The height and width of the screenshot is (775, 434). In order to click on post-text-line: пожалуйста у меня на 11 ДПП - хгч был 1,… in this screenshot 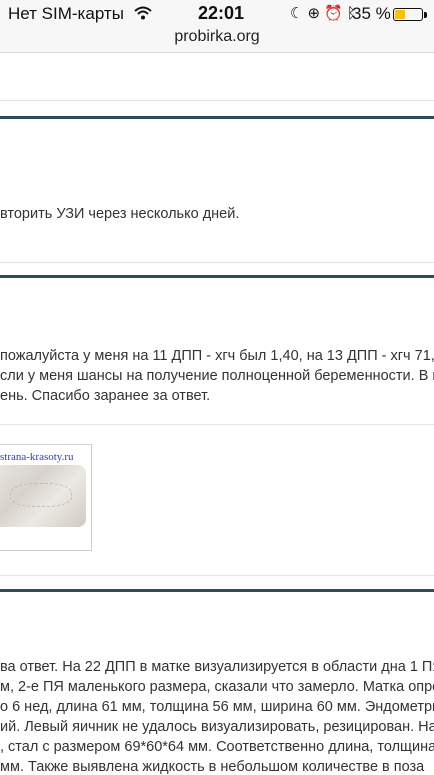, I will do `click(217, 356)`.